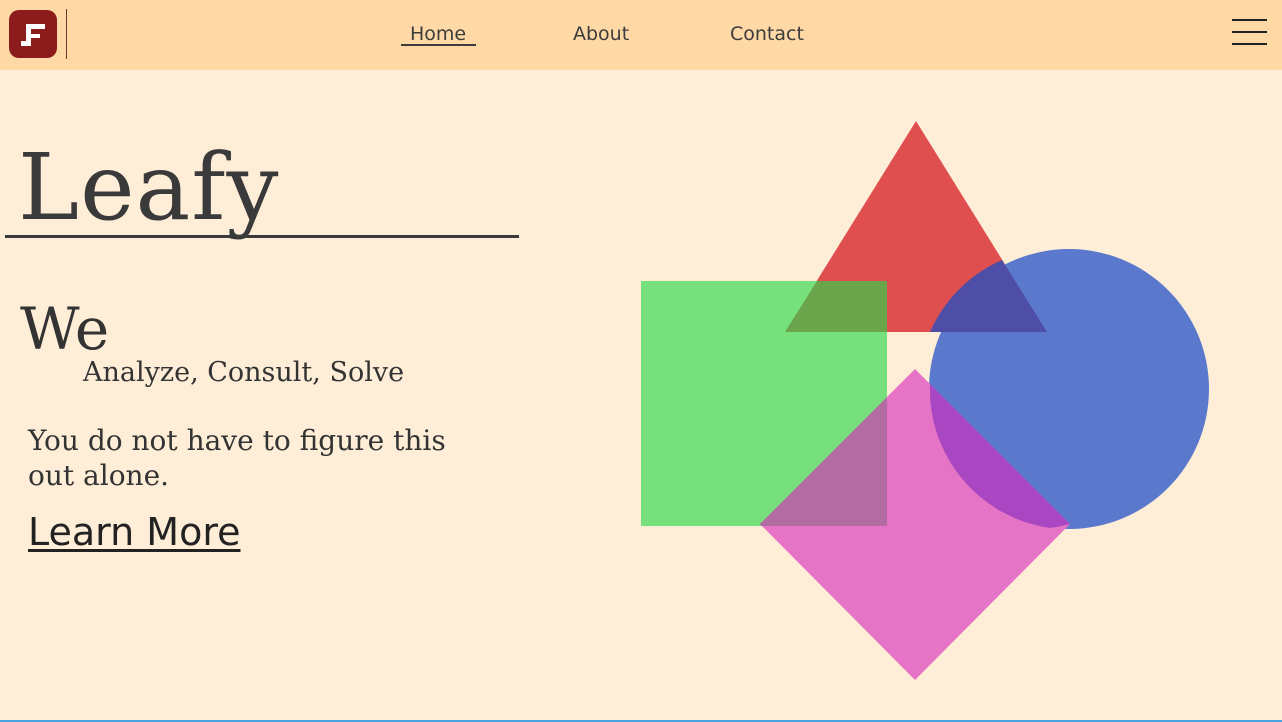 The height and width of the screenshot is (722, 1282). I want to click on services-subheading: Analyze, Consult, Solve, so click(244, 372).